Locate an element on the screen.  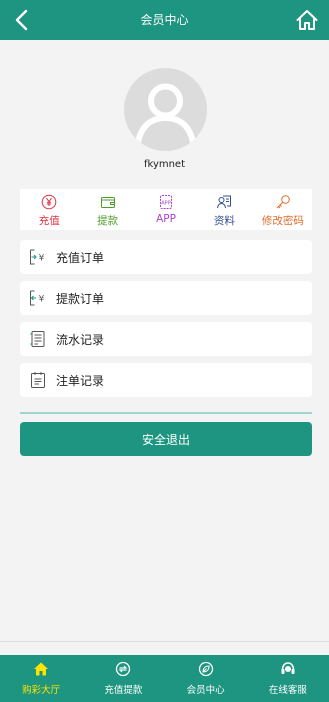
lobby-home-icon is located at coordinates (41, 669).